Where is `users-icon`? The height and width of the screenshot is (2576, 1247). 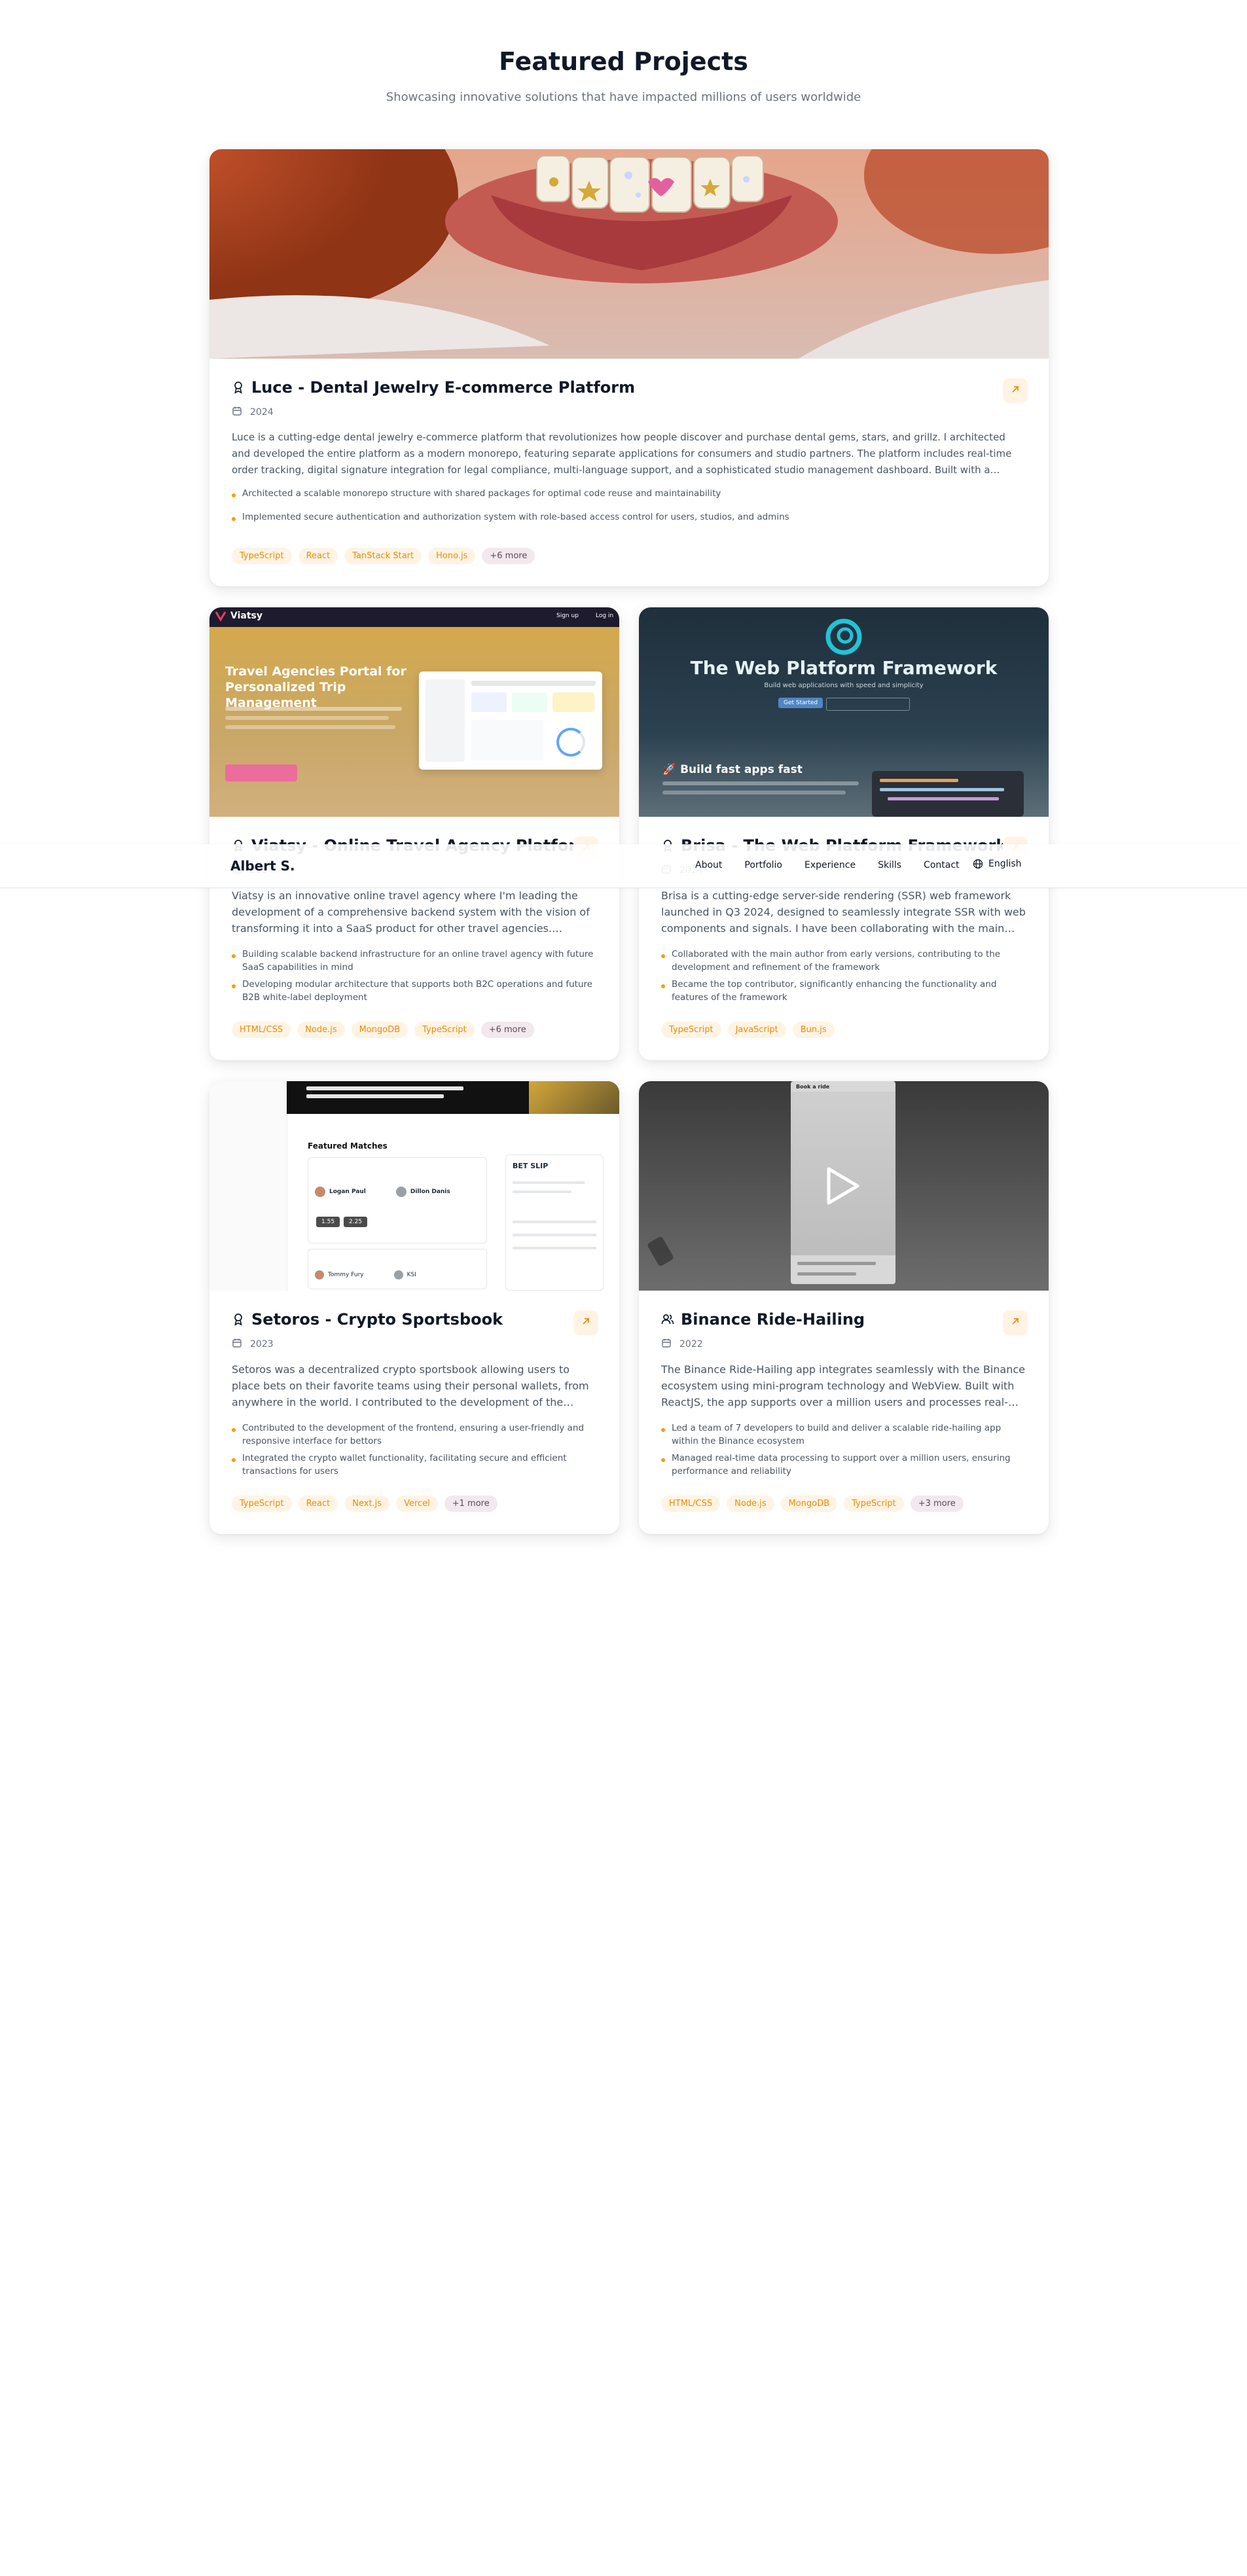
users-icon is located at coordinates (667, 1319).